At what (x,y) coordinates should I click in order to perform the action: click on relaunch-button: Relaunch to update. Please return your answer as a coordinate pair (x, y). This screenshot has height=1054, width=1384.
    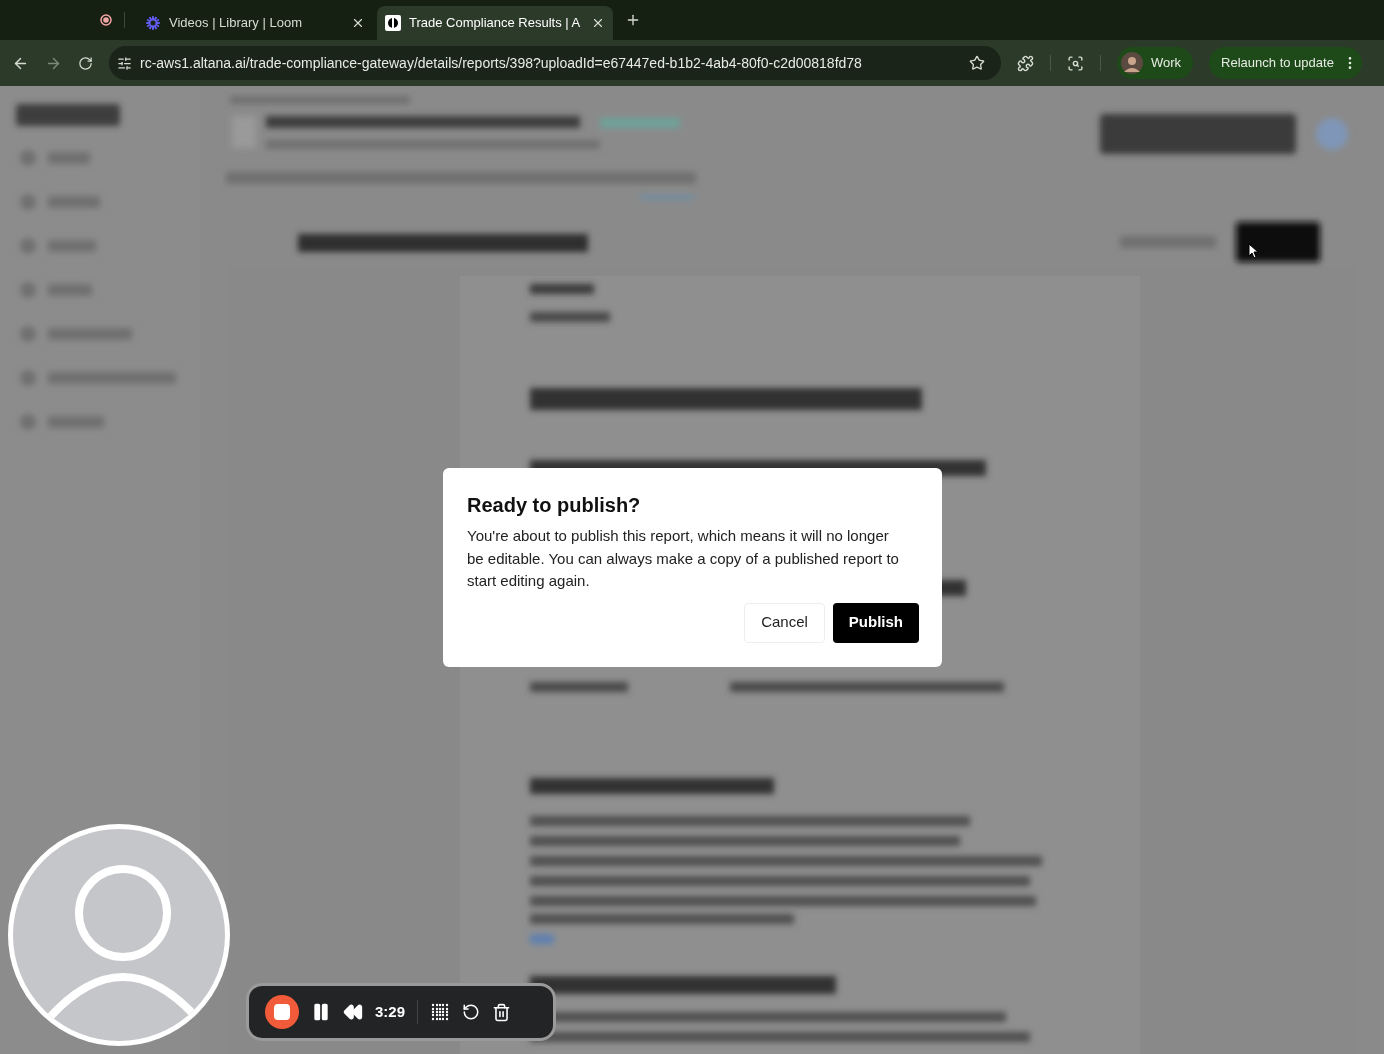
    Looking at the image, I should click on (1285, 63).